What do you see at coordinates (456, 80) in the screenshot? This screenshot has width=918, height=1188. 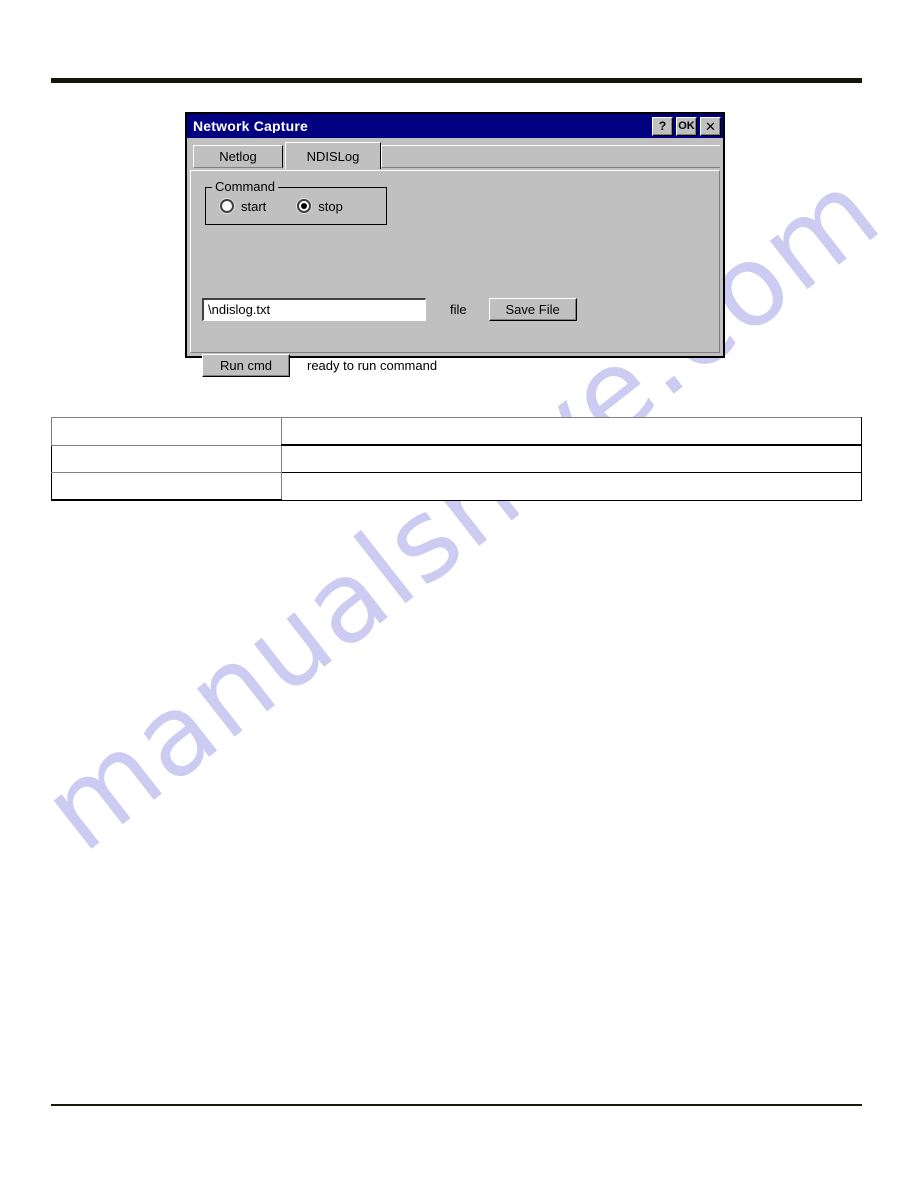 I see `page-rule-top` at bounding box center [456, 80].